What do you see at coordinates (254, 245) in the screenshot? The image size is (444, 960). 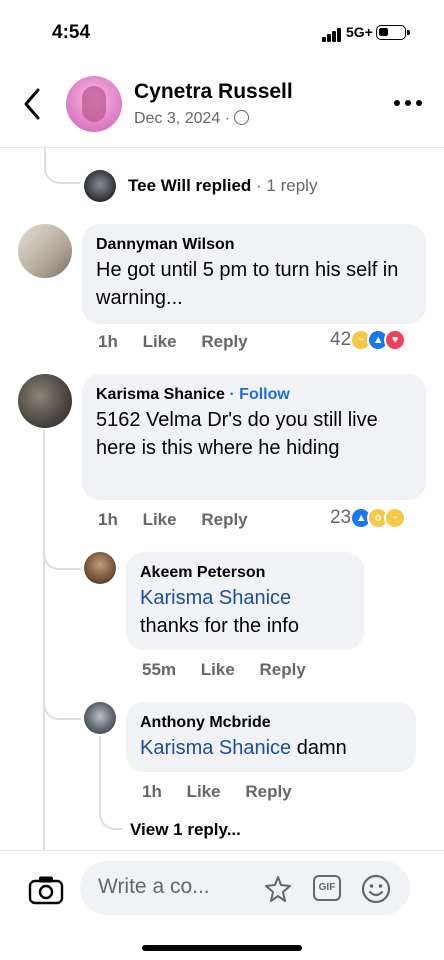 I see `comment-author: Dannyman Wilson` at bounding box center [254, 245].